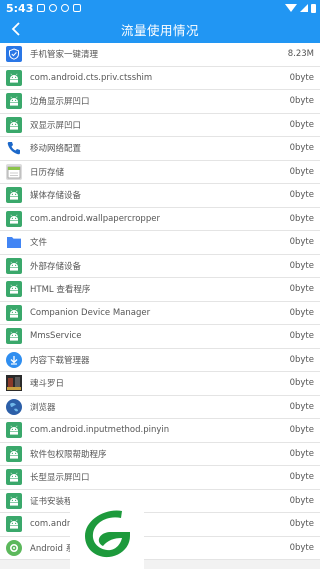 The width and height of the screenshot is (320, 569). What do you see at coordinates (95, 218) in the screenshot?
I see `app-name: com.android.wallpapercropper` at bounding box center [95, 218].